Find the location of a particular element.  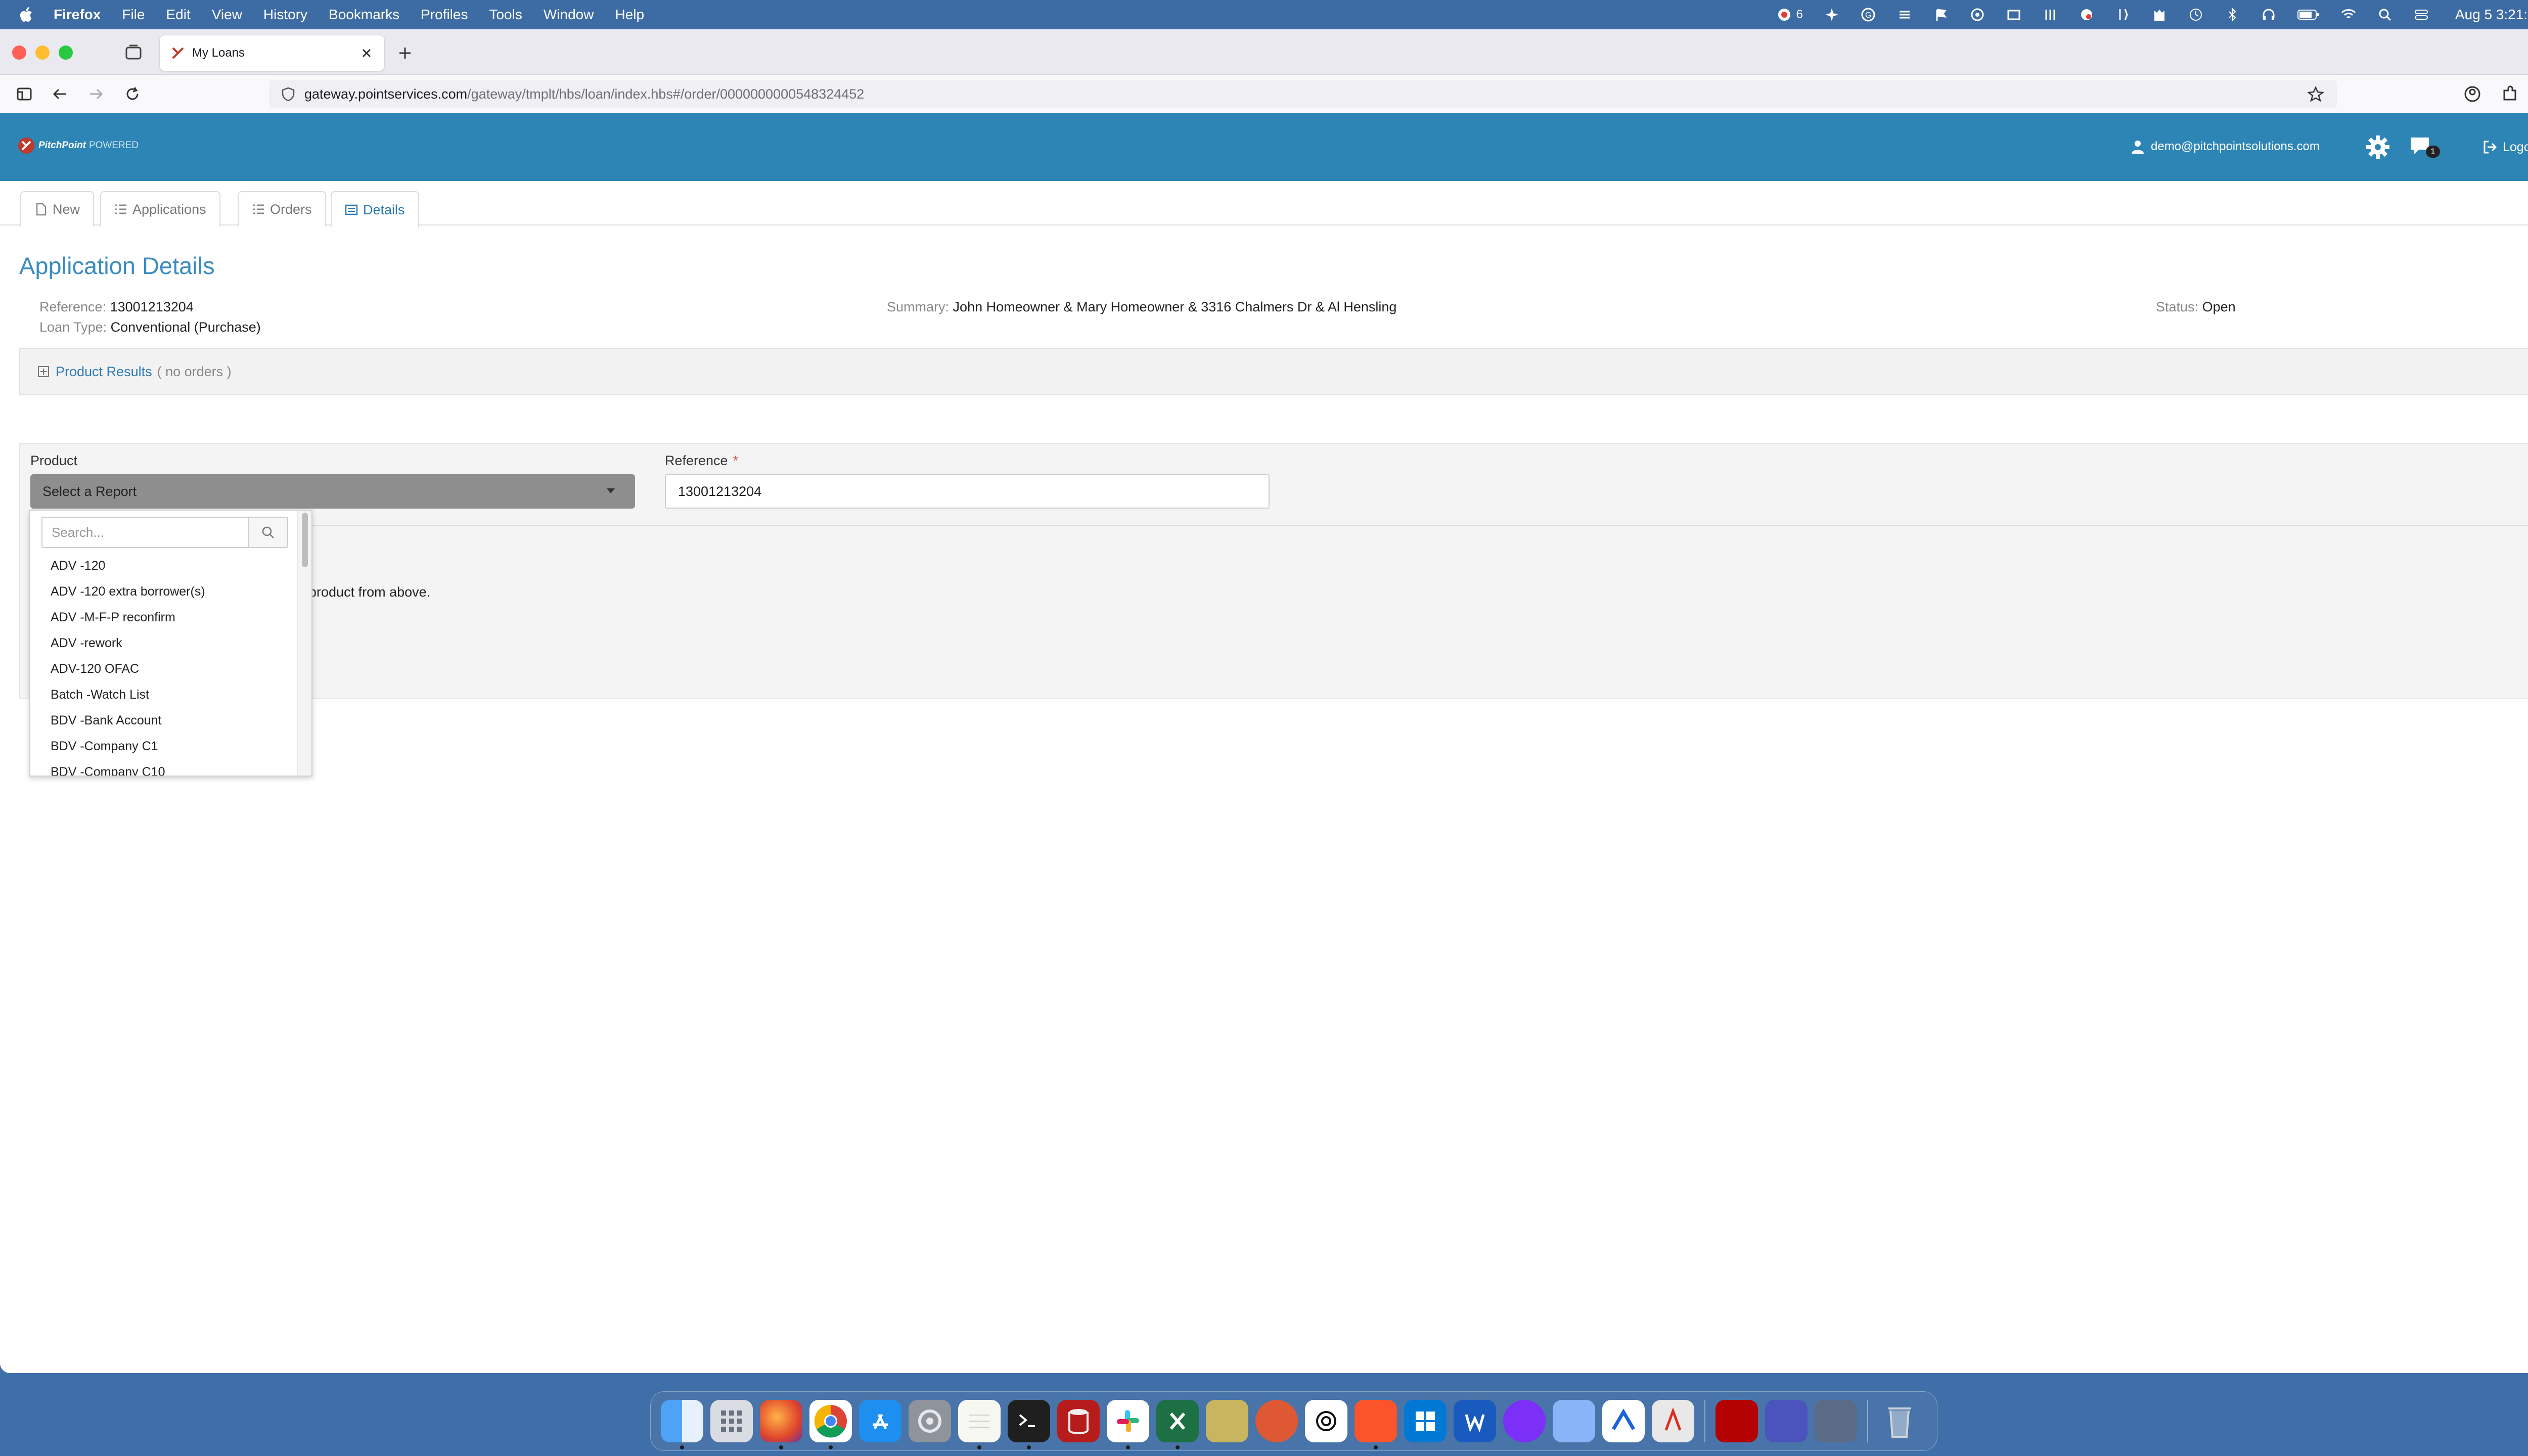

menu-app-name: Firefox is located at coordinates (77, 15).